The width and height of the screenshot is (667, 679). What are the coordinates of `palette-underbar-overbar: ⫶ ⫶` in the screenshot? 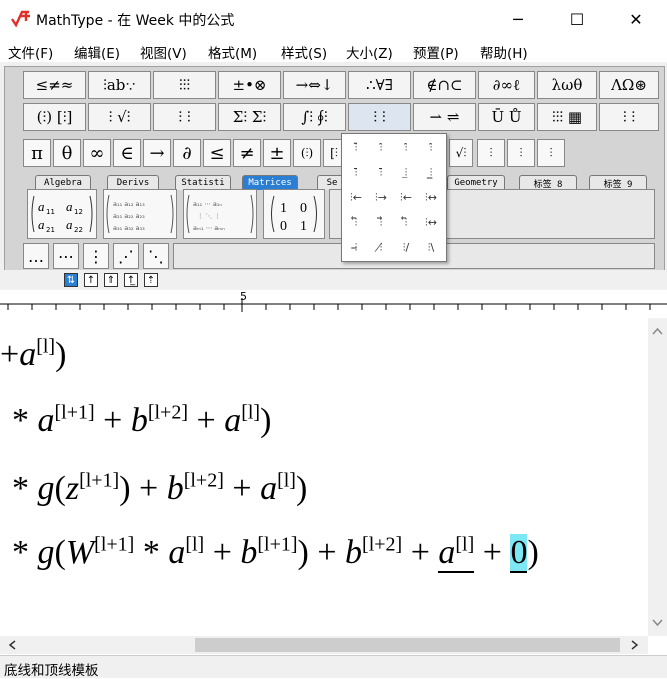 It's located at (379, 117).